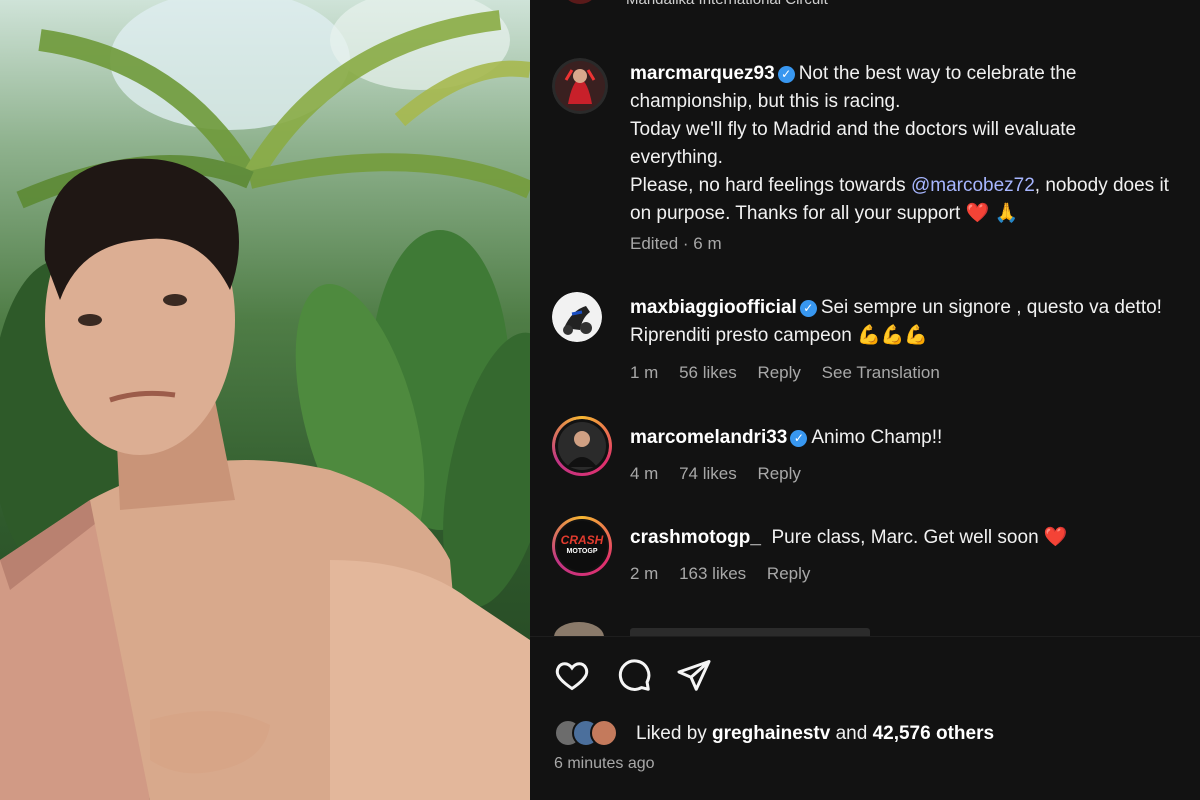 This screenshot has width=1200, height=800. Describe the element at coordinates (604, 763) in the screenshot. I see `post-timestamp: 6 minutes ago` at that location.